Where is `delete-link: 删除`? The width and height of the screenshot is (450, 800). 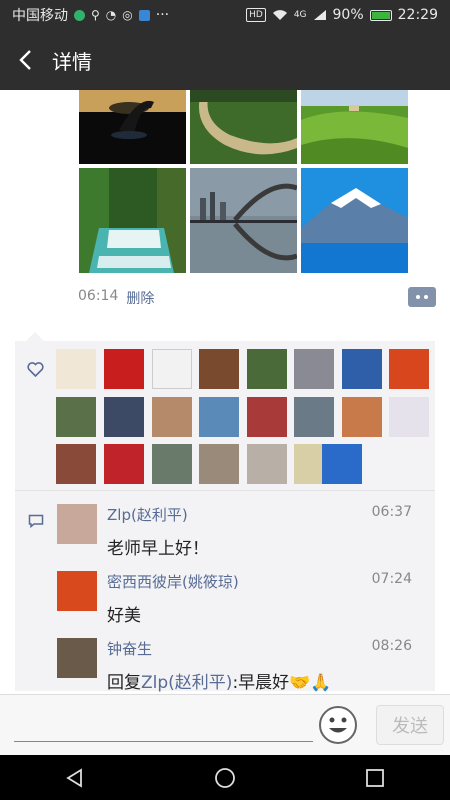
delete-link: 删除 is located at coordinates (140, 298).